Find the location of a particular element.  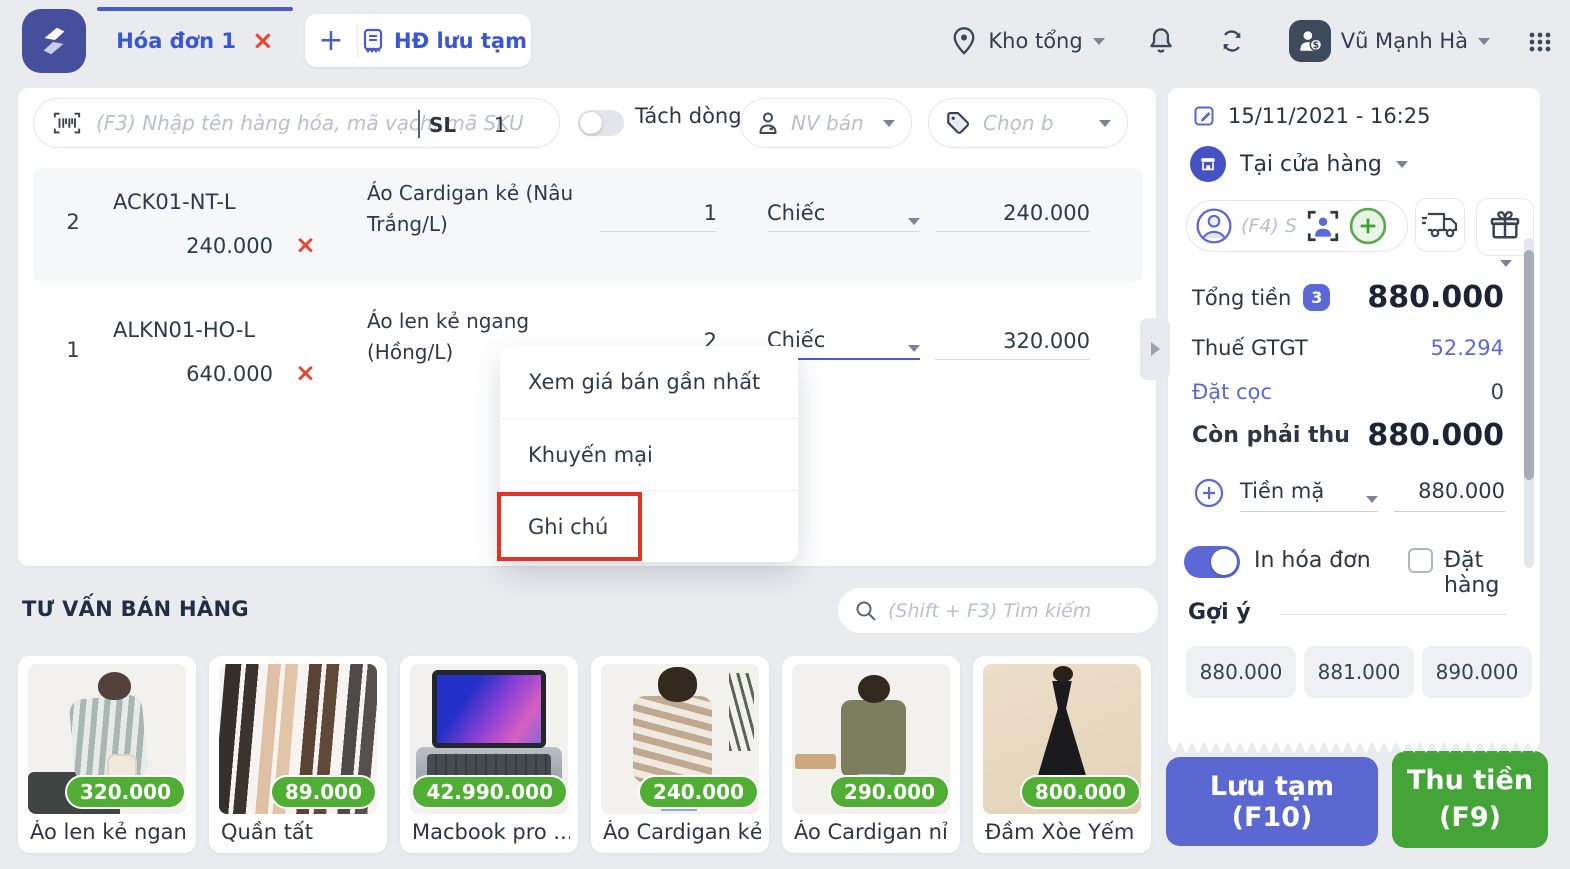

menu-item-note: Ghi chú is located at coordinates (649, 526).